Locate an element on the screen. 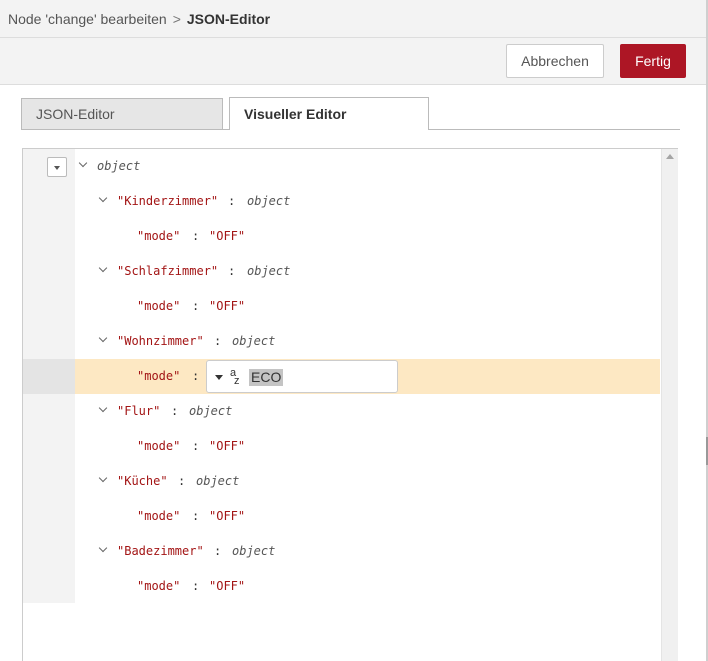 This screenshot has width=708, height=661. tree-row-key: "Kinderzimmer" : object is located at coordinates (341, 201).